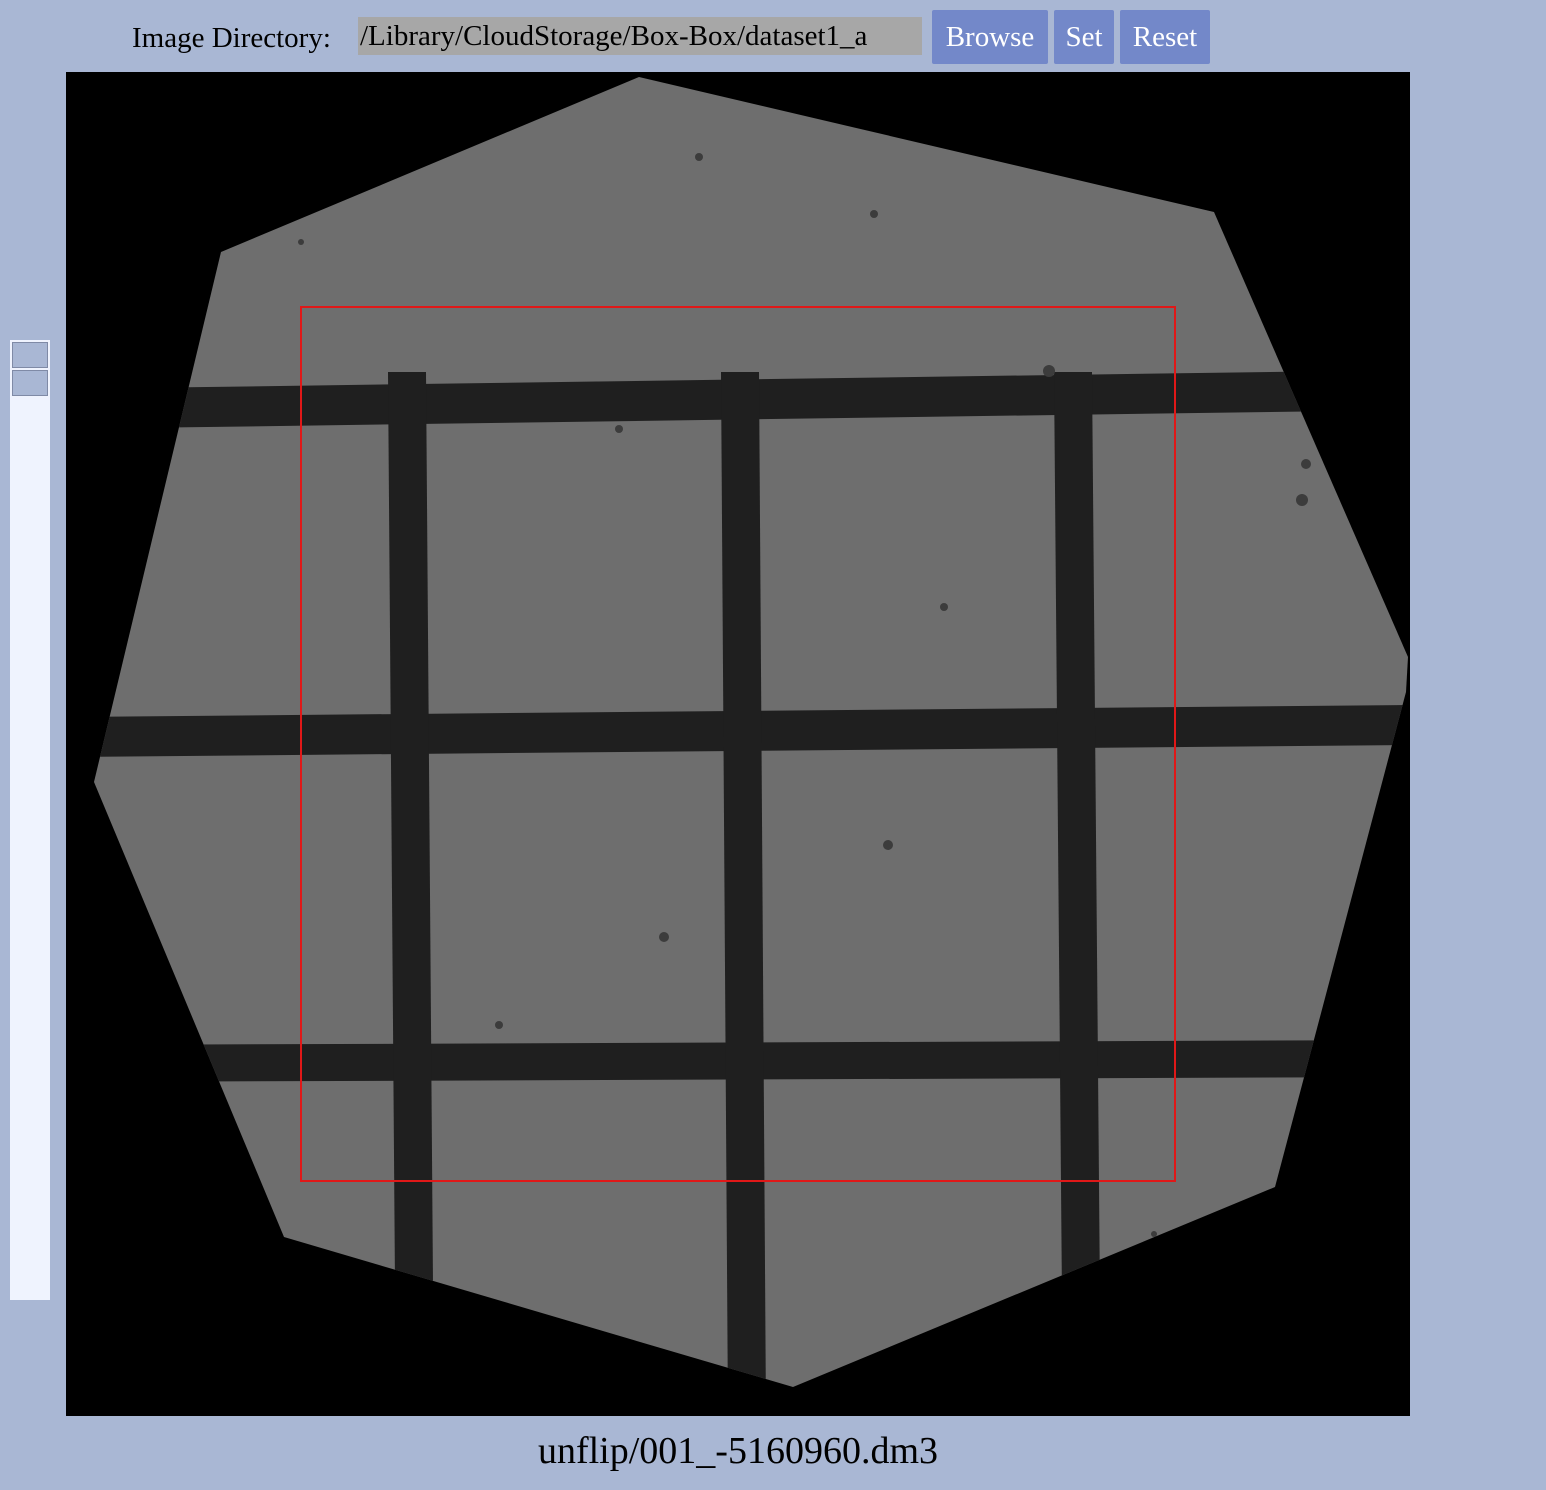 The image size is (1546, 1490). What do you see at coordinates (990, 37) in the screenshot?
I see `browse-button: Browse` at bounding box center [990, 37].